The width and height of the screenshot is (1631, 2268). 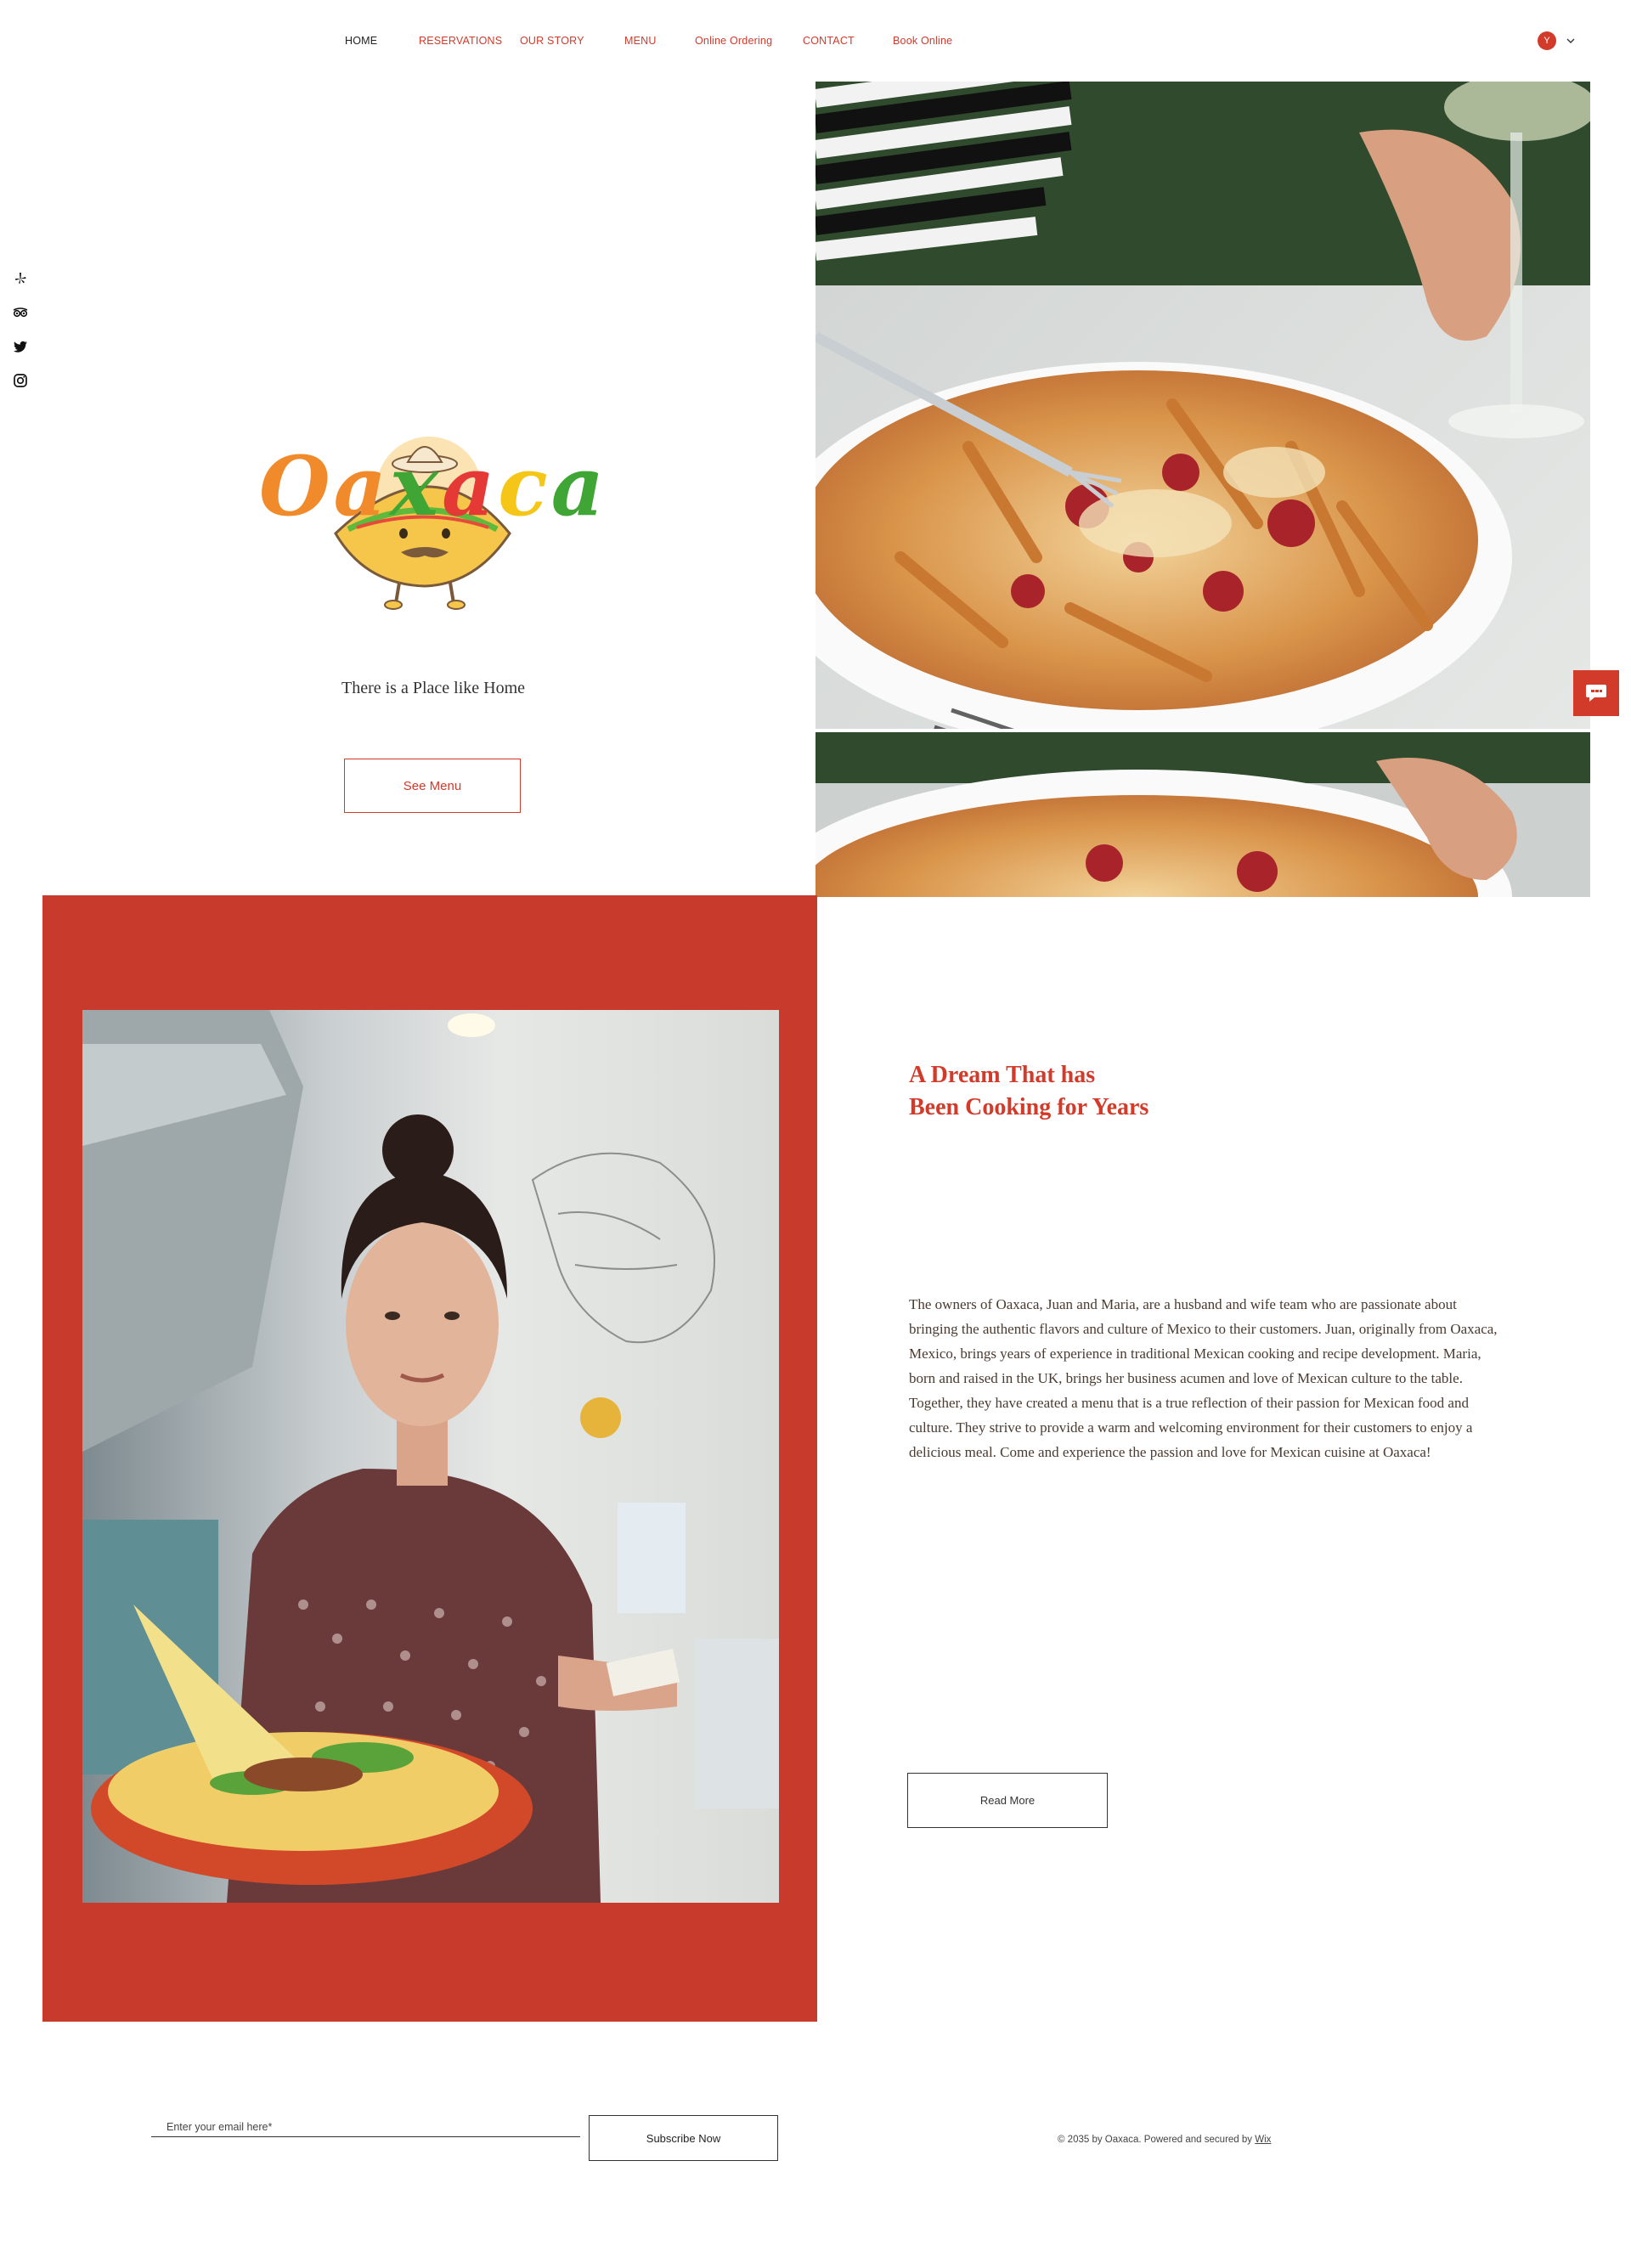 What do you see at coordinates (922, 41) in the screenshot?
I see `nav-book-online: Book Online` at bounding box center [922, 41].